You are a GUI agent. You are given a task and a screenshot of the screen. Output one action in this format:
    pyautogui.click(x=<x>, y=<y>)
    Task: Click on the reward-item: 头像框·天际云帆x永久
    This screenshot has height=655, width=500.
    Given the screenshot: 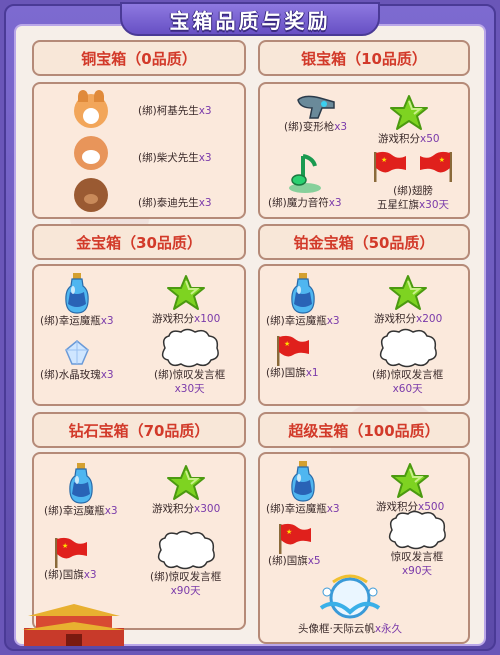 What is the action you would take?
    pyautogui.click(x=350, y=604)
    